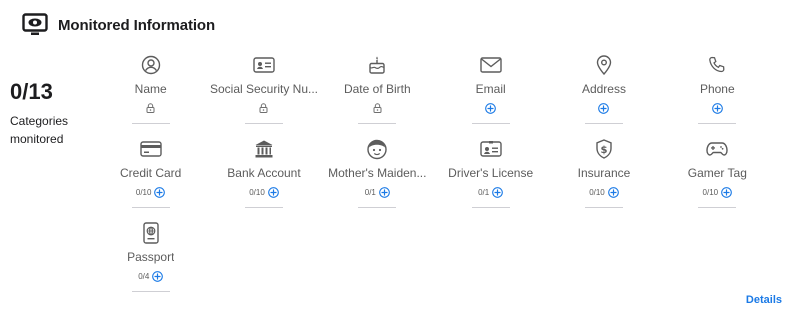 The width and height of the screenshot is (800, 323). What do you see at coordinates (498, 192) in the screenshot?
I see `add-license-card-button` at bounding box center [498, 192].